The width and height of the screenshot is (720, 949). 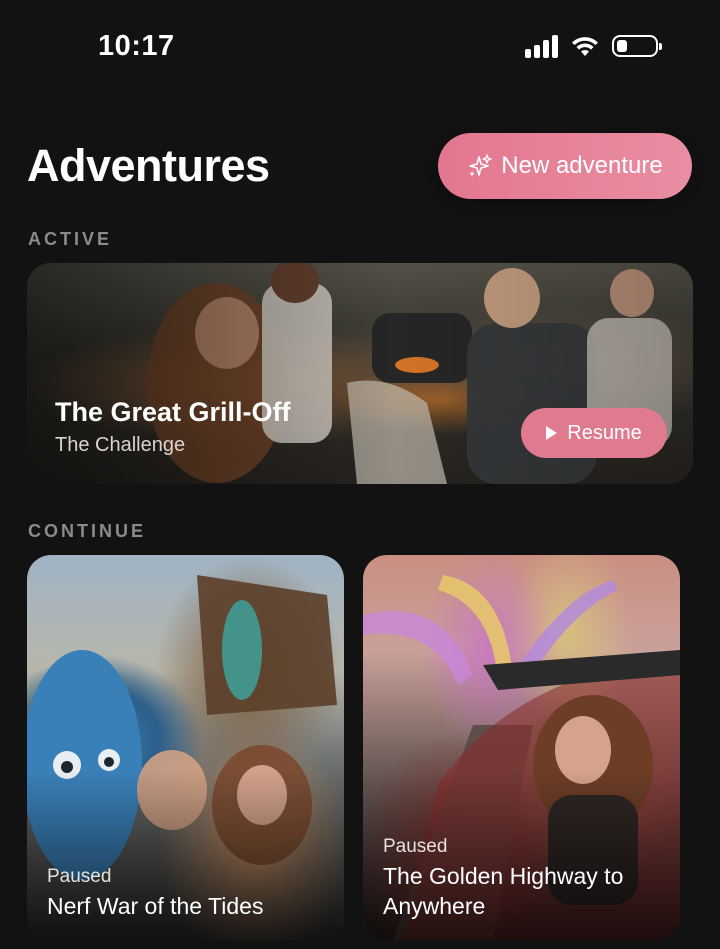 I want to click on play-icon, so click(x=552, y=433).